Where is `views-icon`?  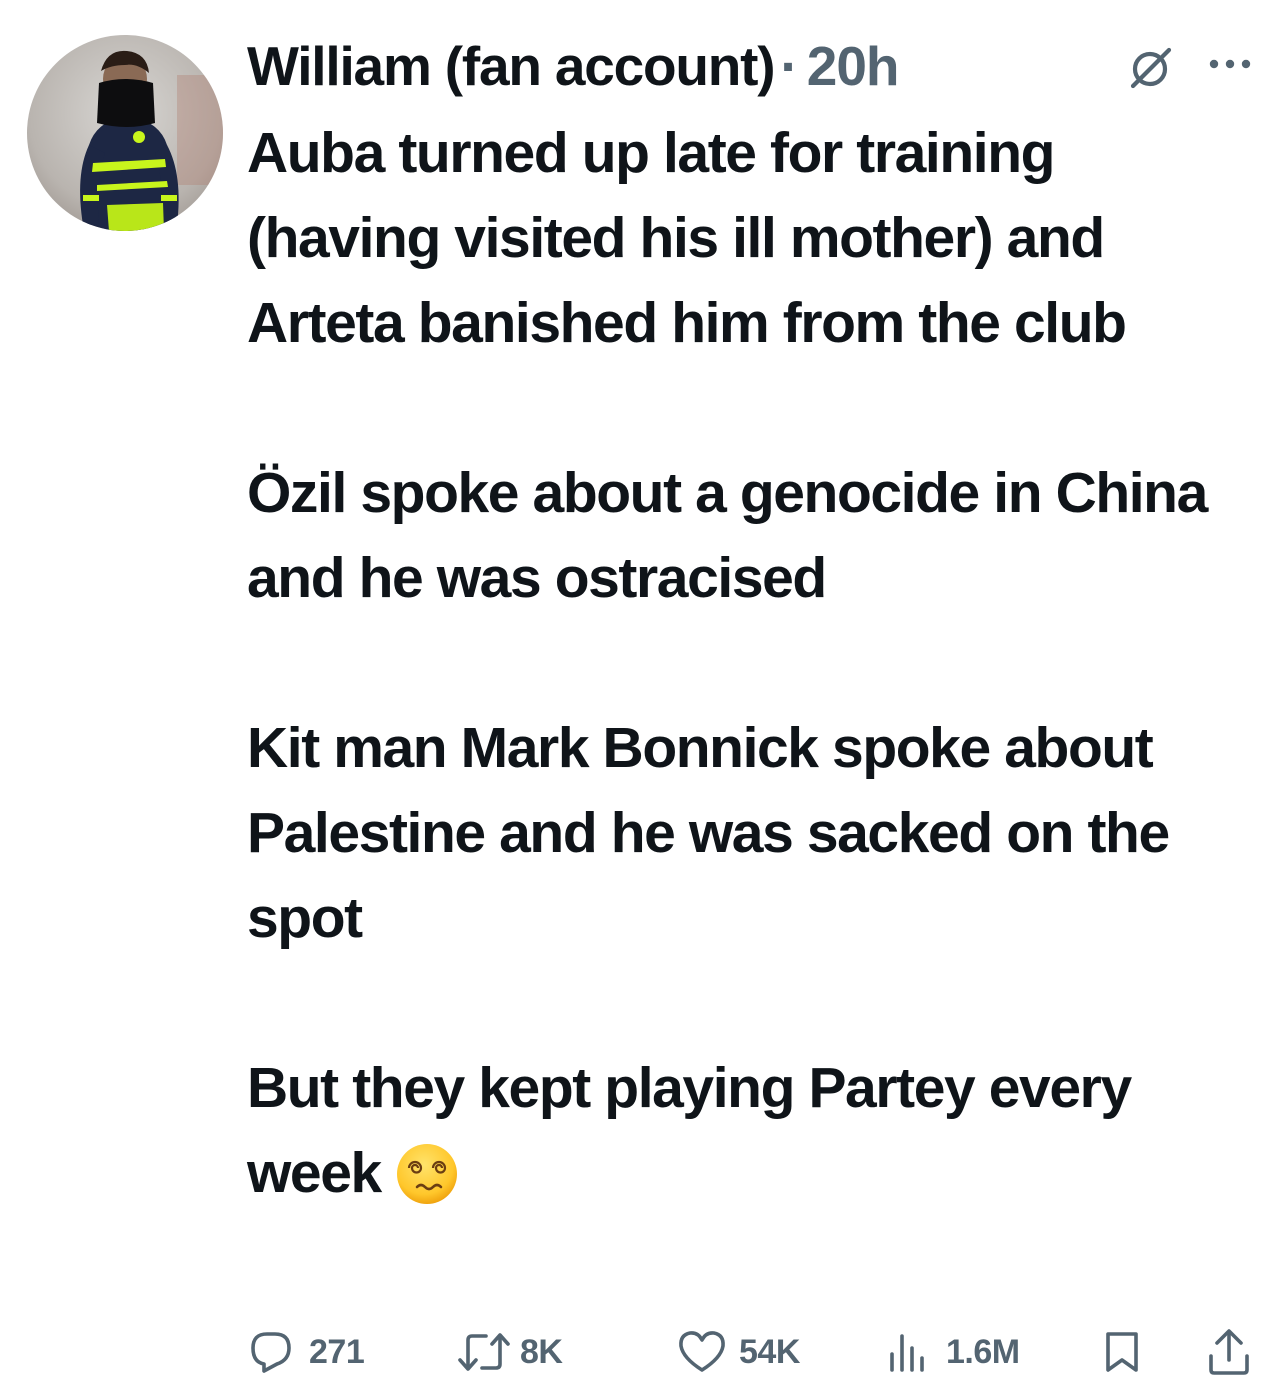
views-icon is located at coordinates (907, 1353).